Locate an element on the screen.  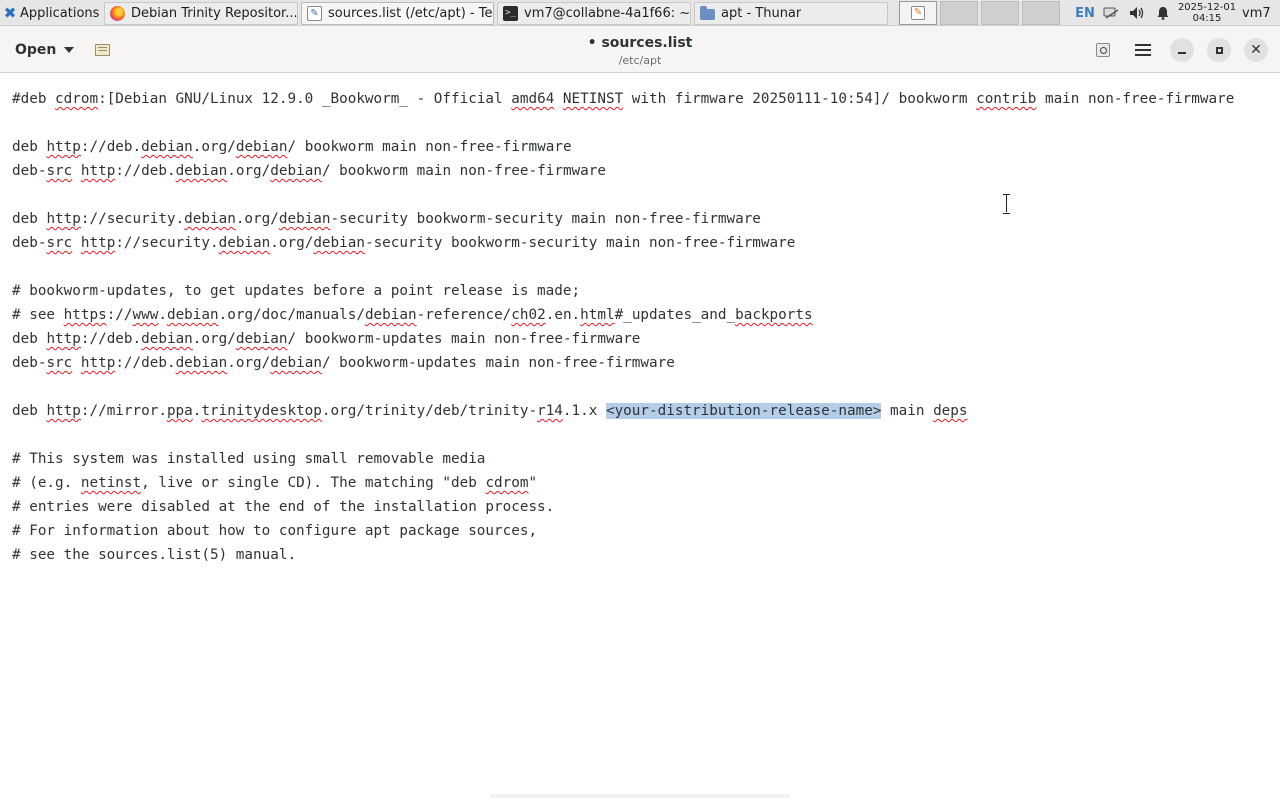
misspelled-word: https is located at coordinates (85, 315).